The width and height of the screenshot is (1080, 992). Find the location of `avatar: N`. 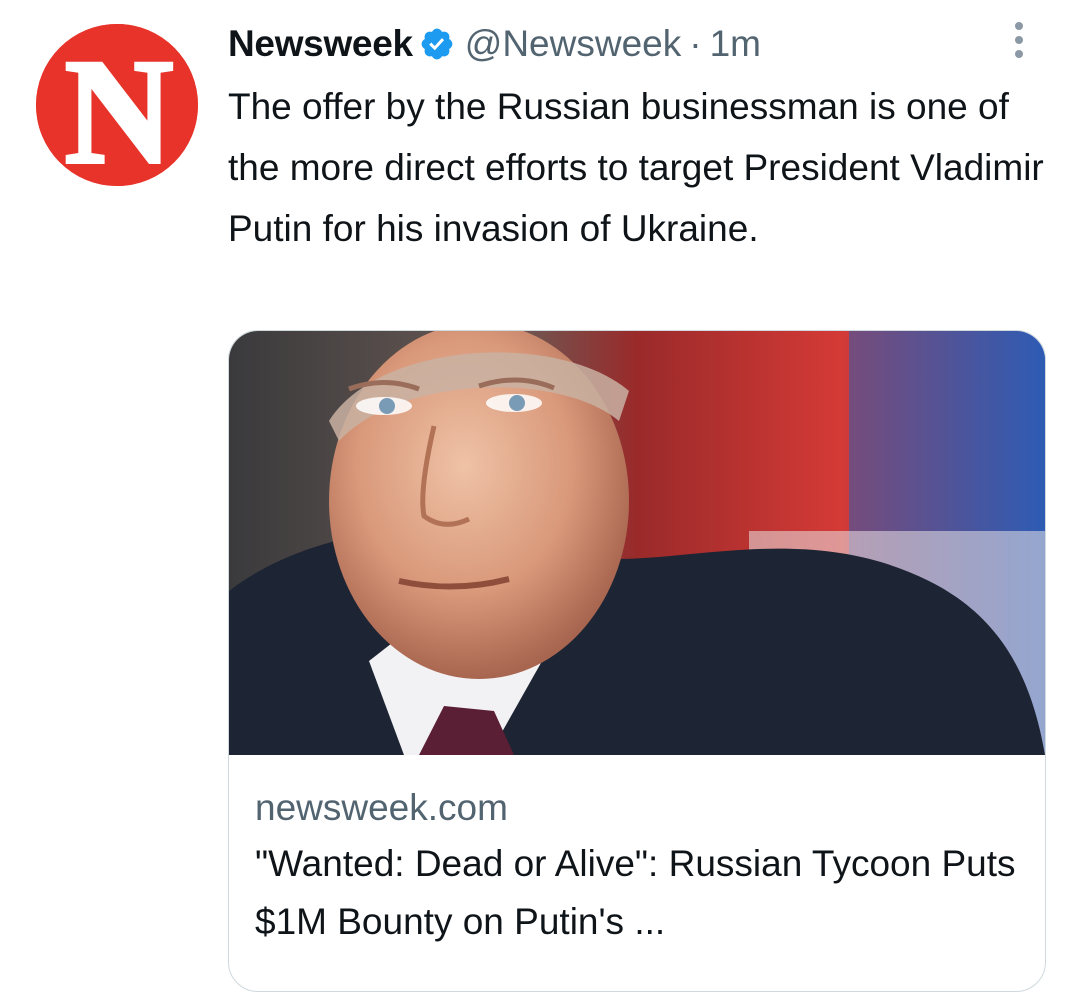

avatar: N is located at coordinates (117, 105).